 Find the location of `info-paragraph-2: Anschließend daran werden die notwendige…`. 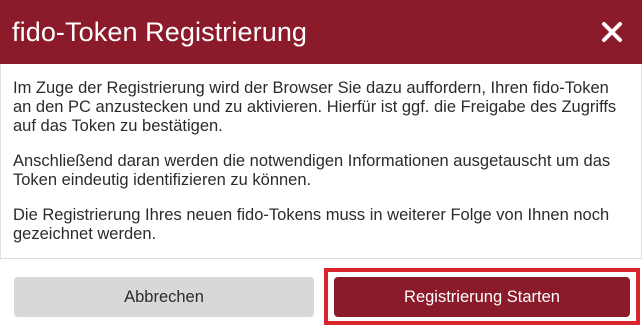

info-paragraph-2: Anschließend daran werden die notwendige… is located at coordinates (312, 170).